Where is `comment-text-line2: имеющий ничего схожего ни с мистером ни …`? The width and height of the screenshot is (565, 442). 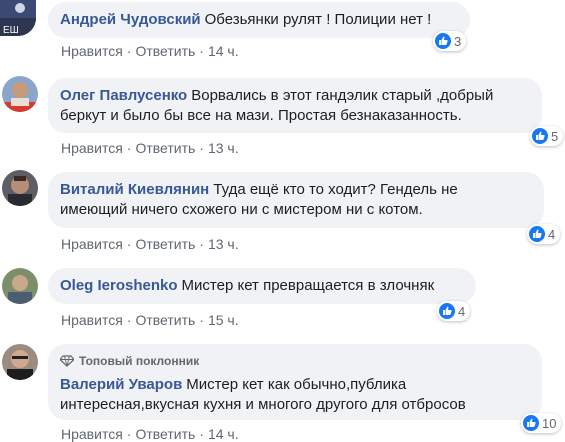 comment-text-line2: имеющий ничего схожего ни с мистером ни … is located at coordinates (241, 209).